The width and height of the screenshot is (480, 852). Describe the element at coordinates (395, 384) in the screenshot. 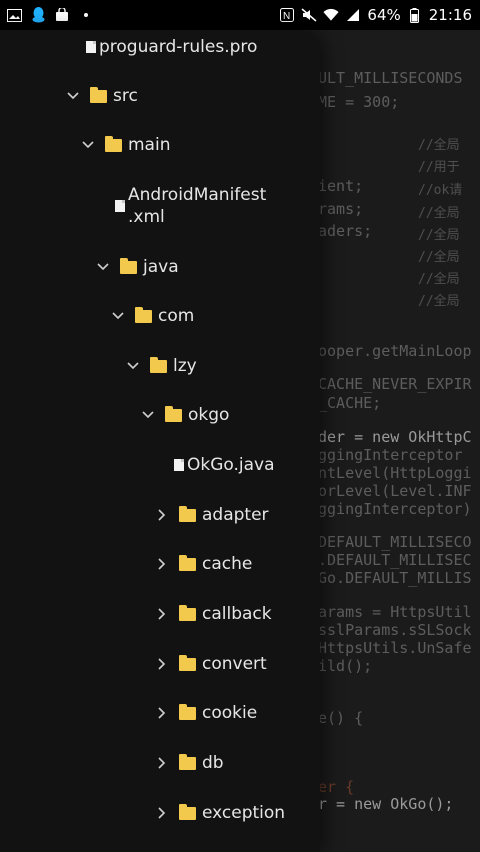

I see `code-line: CACHE_NEVER_EXPIR` at that location.